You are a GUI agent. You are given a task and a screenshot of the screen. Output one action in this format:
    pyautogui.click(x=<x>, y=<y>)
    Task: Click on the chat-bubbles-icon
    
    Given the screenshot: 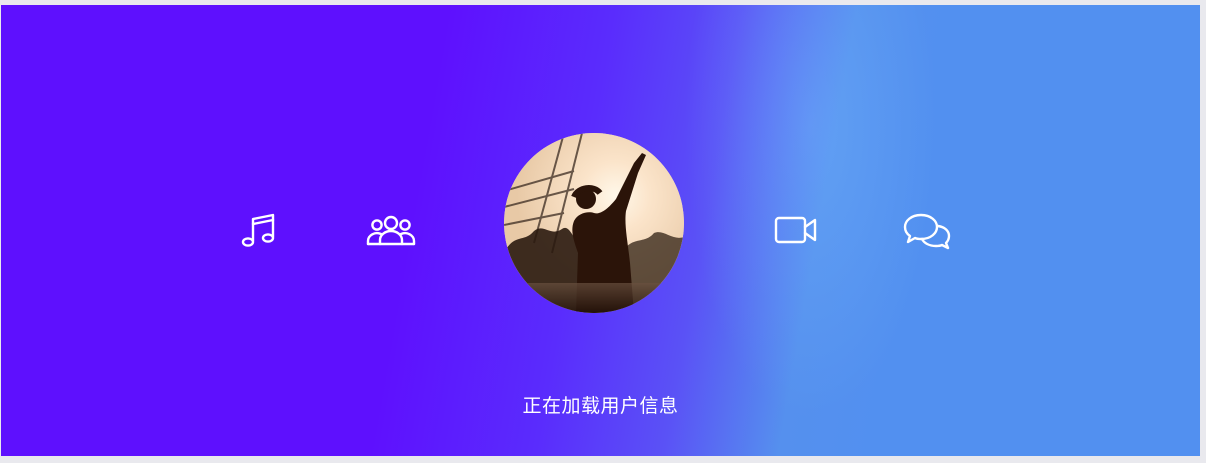 What is the action you would take?
    pyautogui.click(x=927, y=231)
    